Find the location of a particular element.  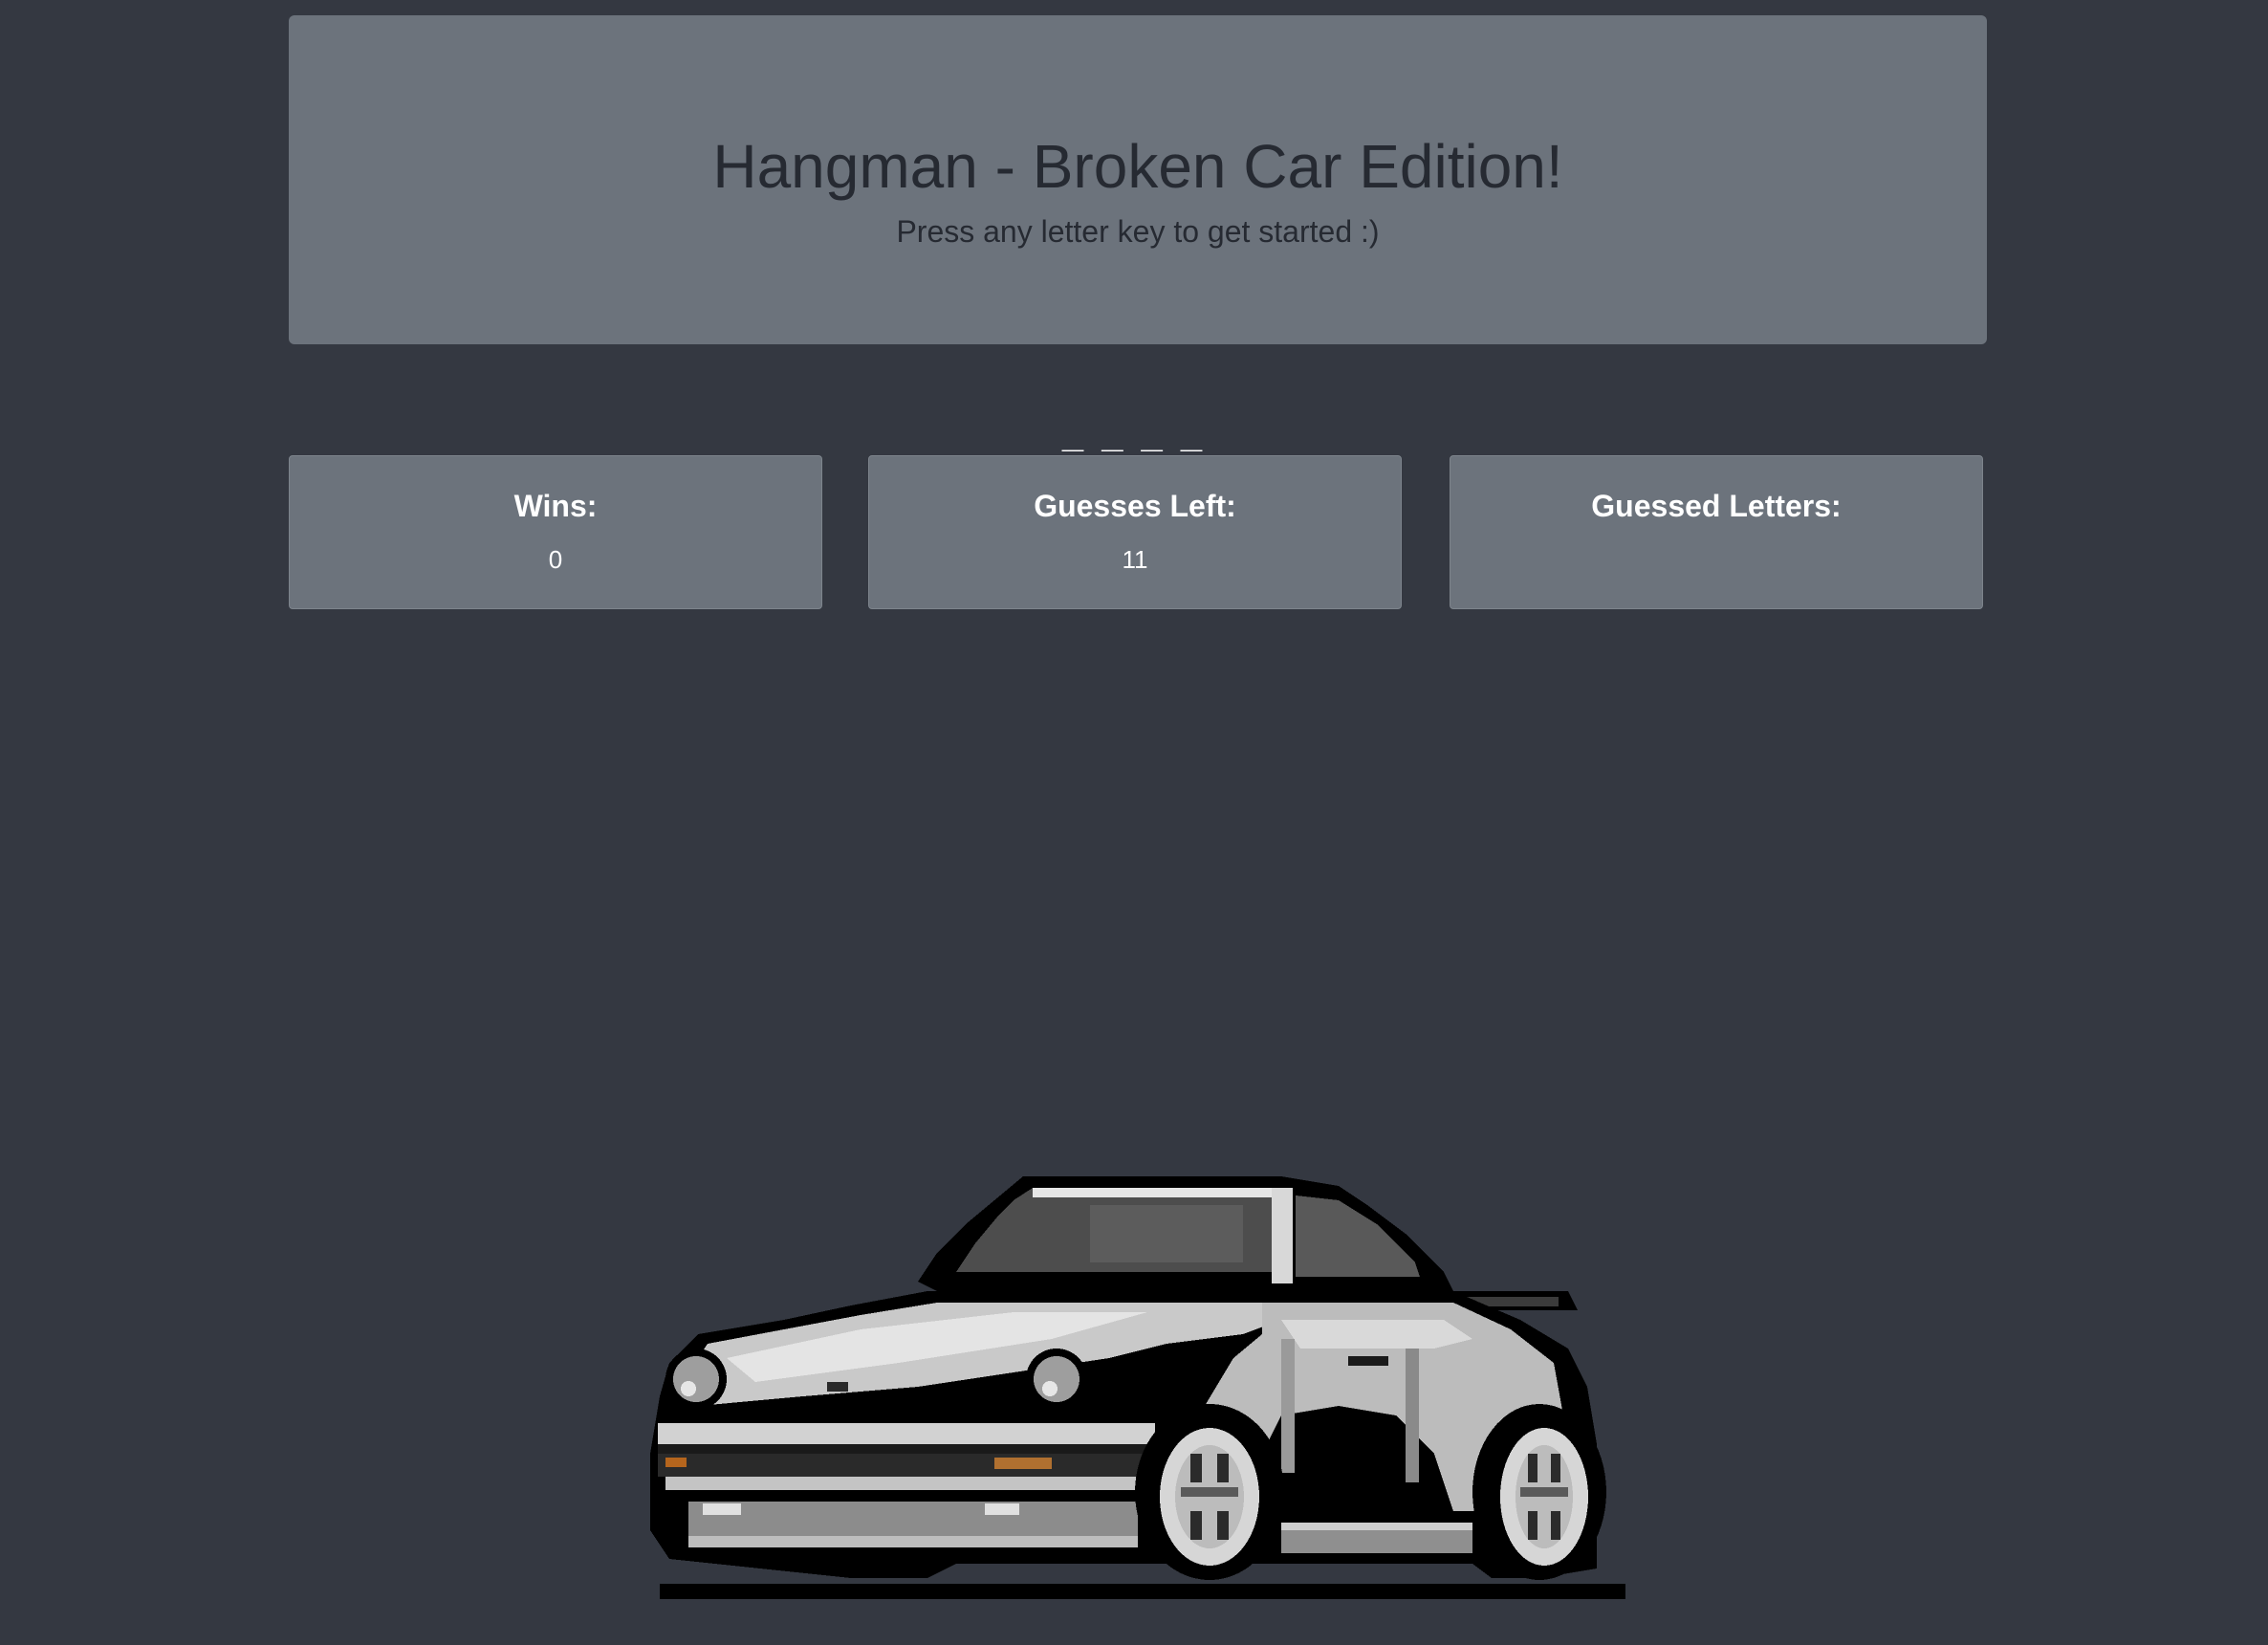

pixel-car-icon is located at coordinates (1137, 1387).